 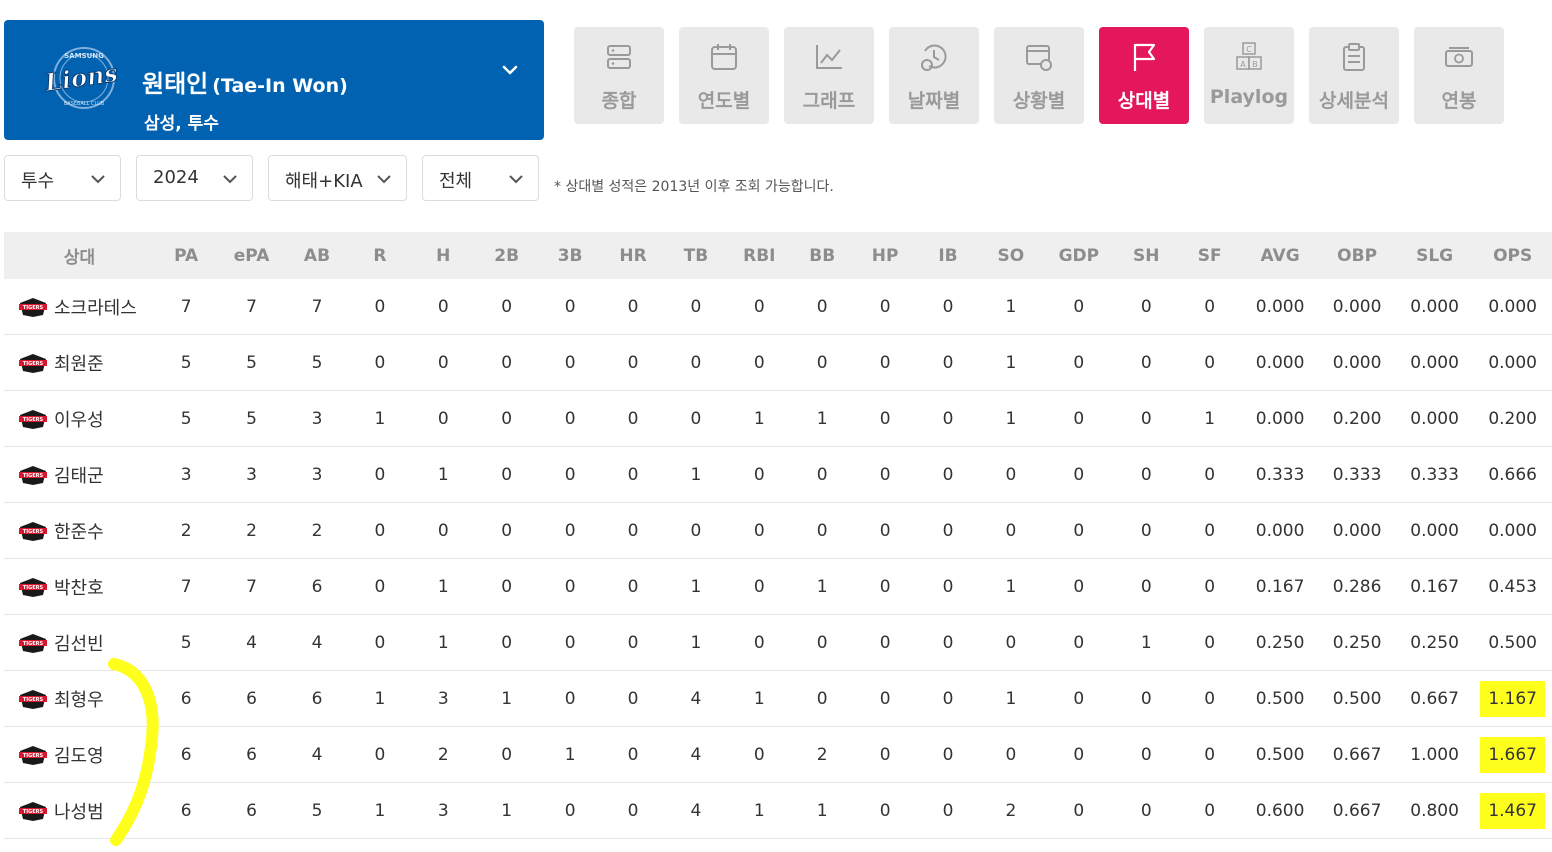 I want to click on col-header: AVG, so click(x=1280, y=255).